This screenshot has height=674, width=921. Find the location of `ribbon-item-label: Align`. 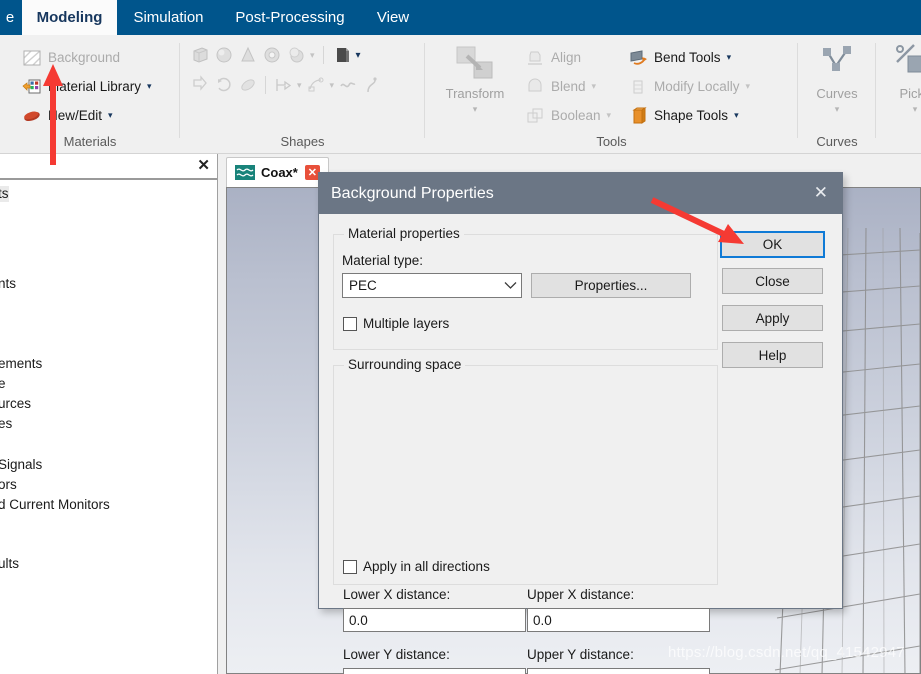

ribbon-item-label: Align is located at coordinates (566, 57).